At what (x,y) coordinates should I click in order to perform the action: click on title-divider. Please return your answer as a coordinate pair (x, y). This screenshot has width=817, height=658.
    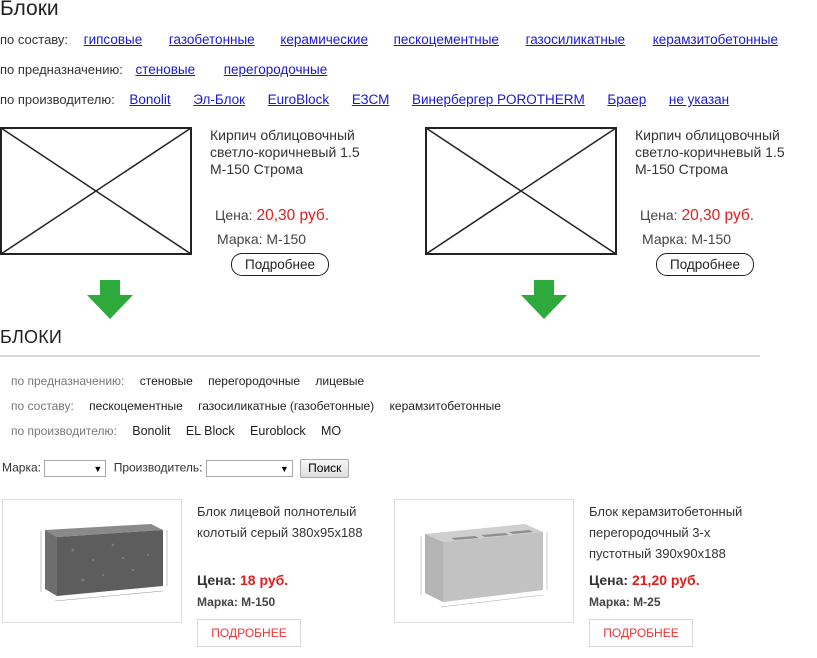
    Looking at the image, I should click on (380, 356).